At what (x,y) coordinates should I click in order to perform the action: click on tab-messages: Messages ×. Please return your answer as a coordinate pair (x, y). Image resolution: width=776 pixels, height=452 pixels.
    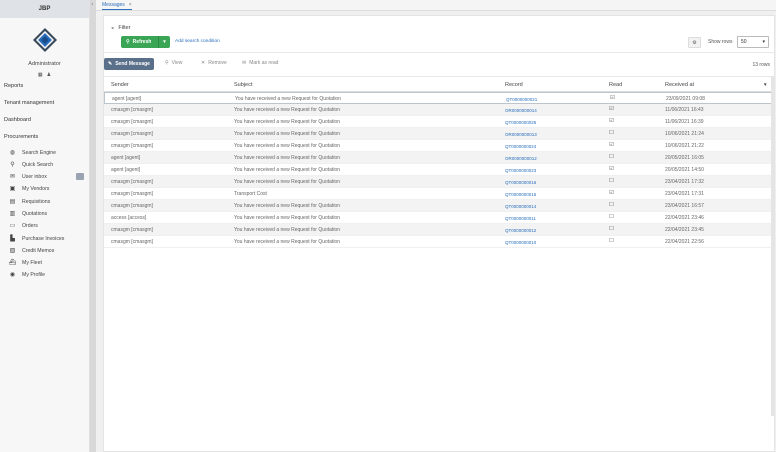
    Looking at the image, I should click on (117, 6).